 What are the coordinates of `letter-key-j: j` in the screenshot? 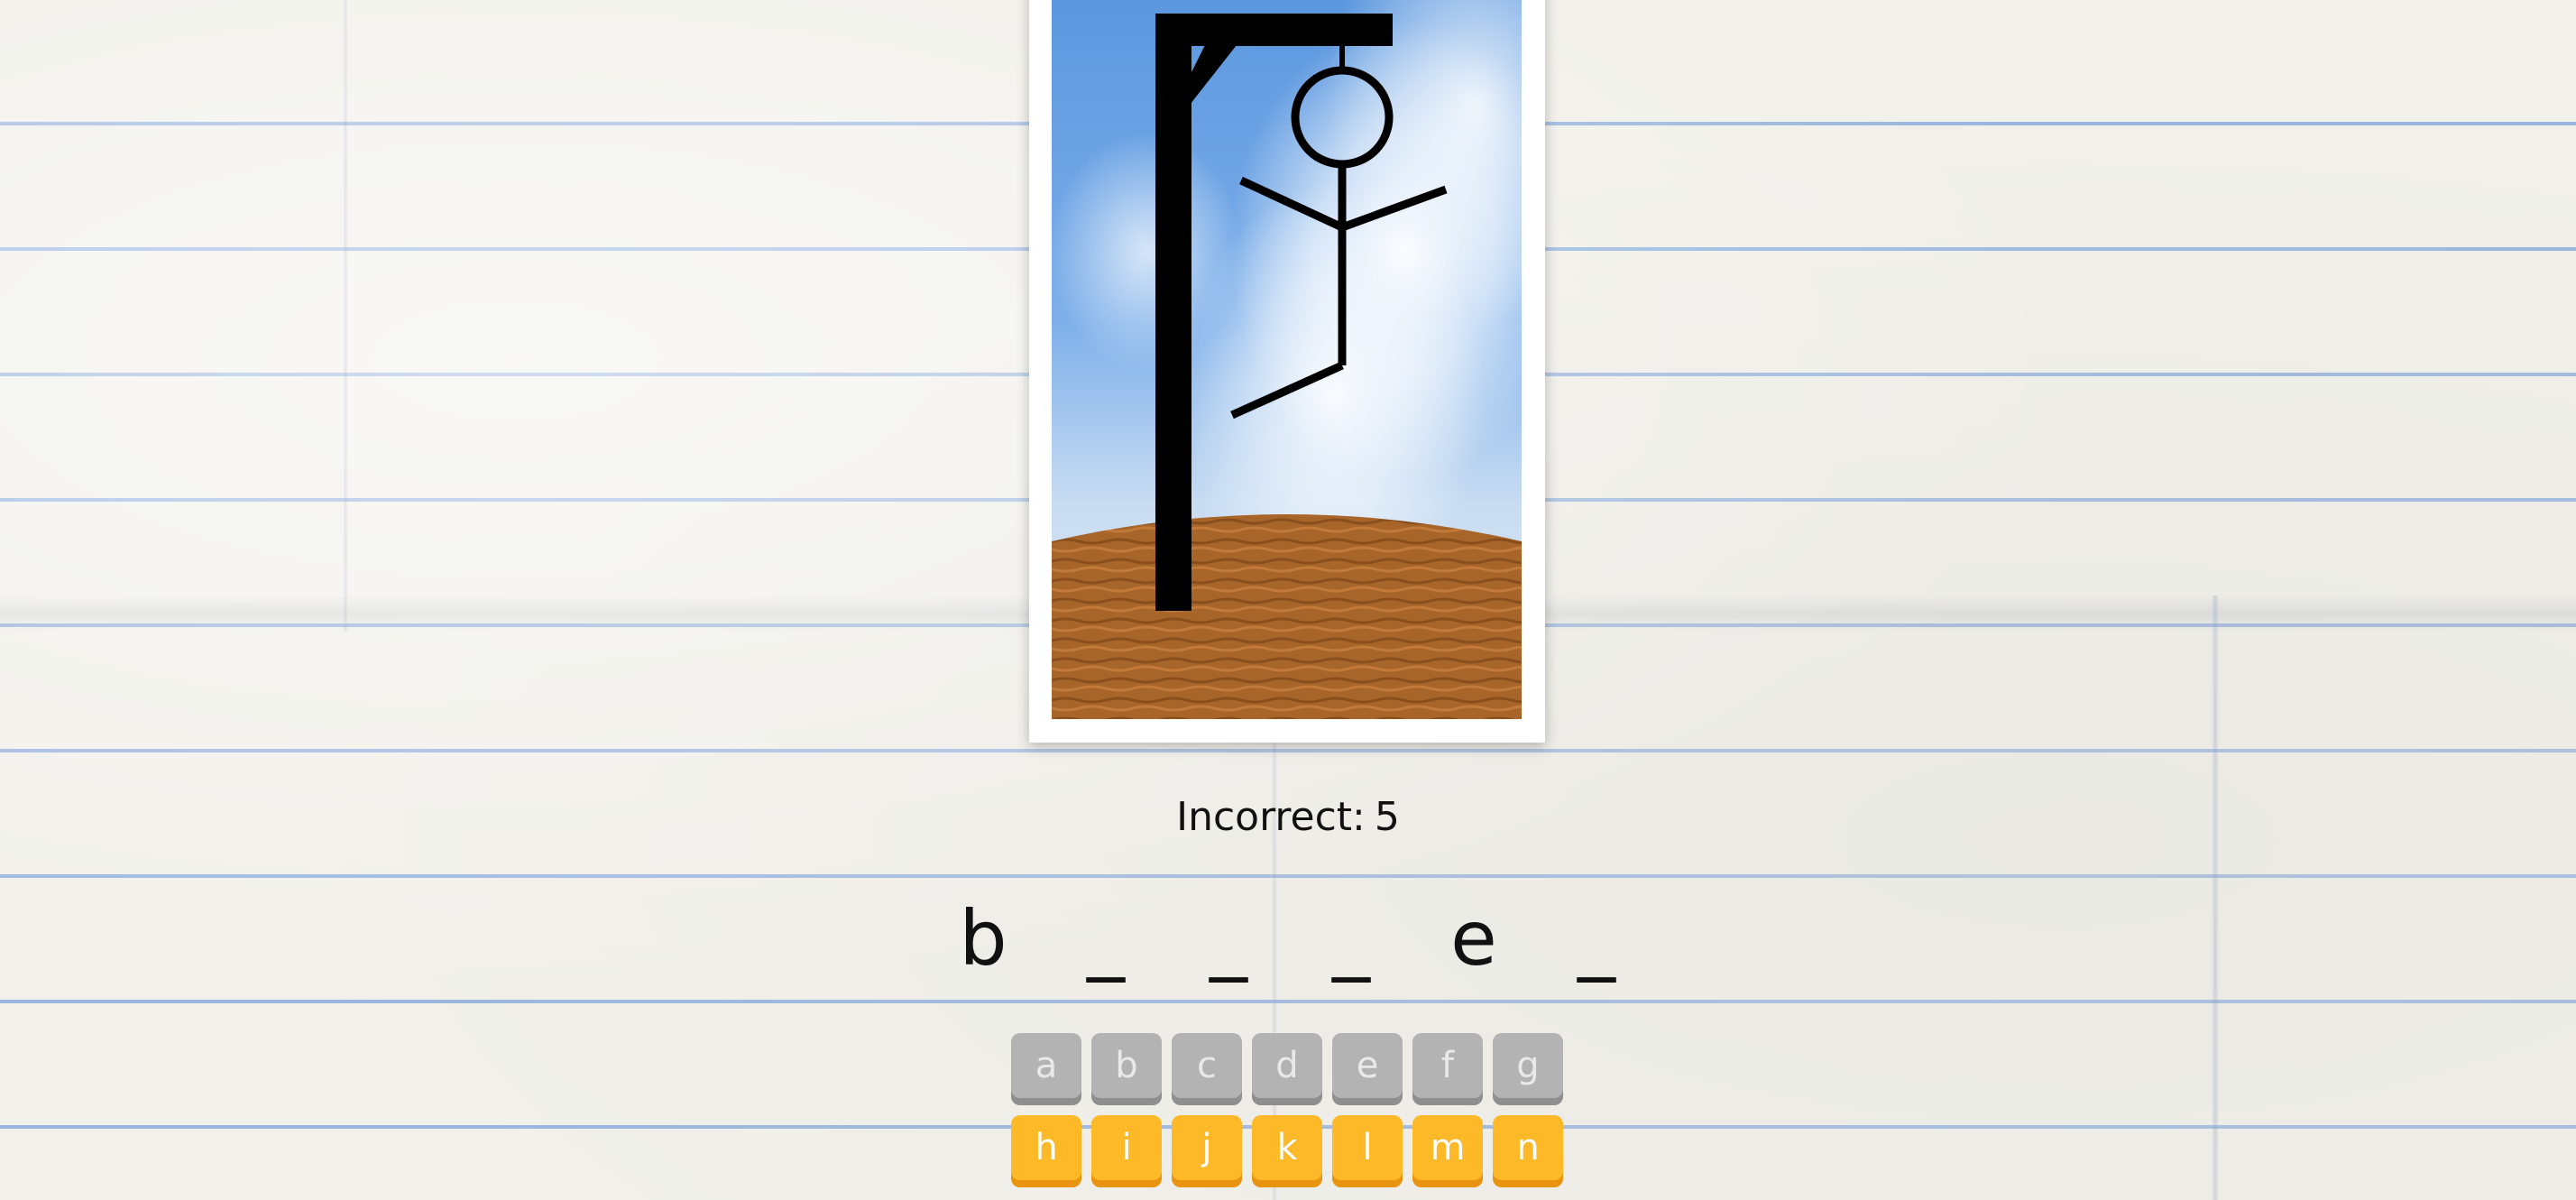 It's located at (1207, 1151).